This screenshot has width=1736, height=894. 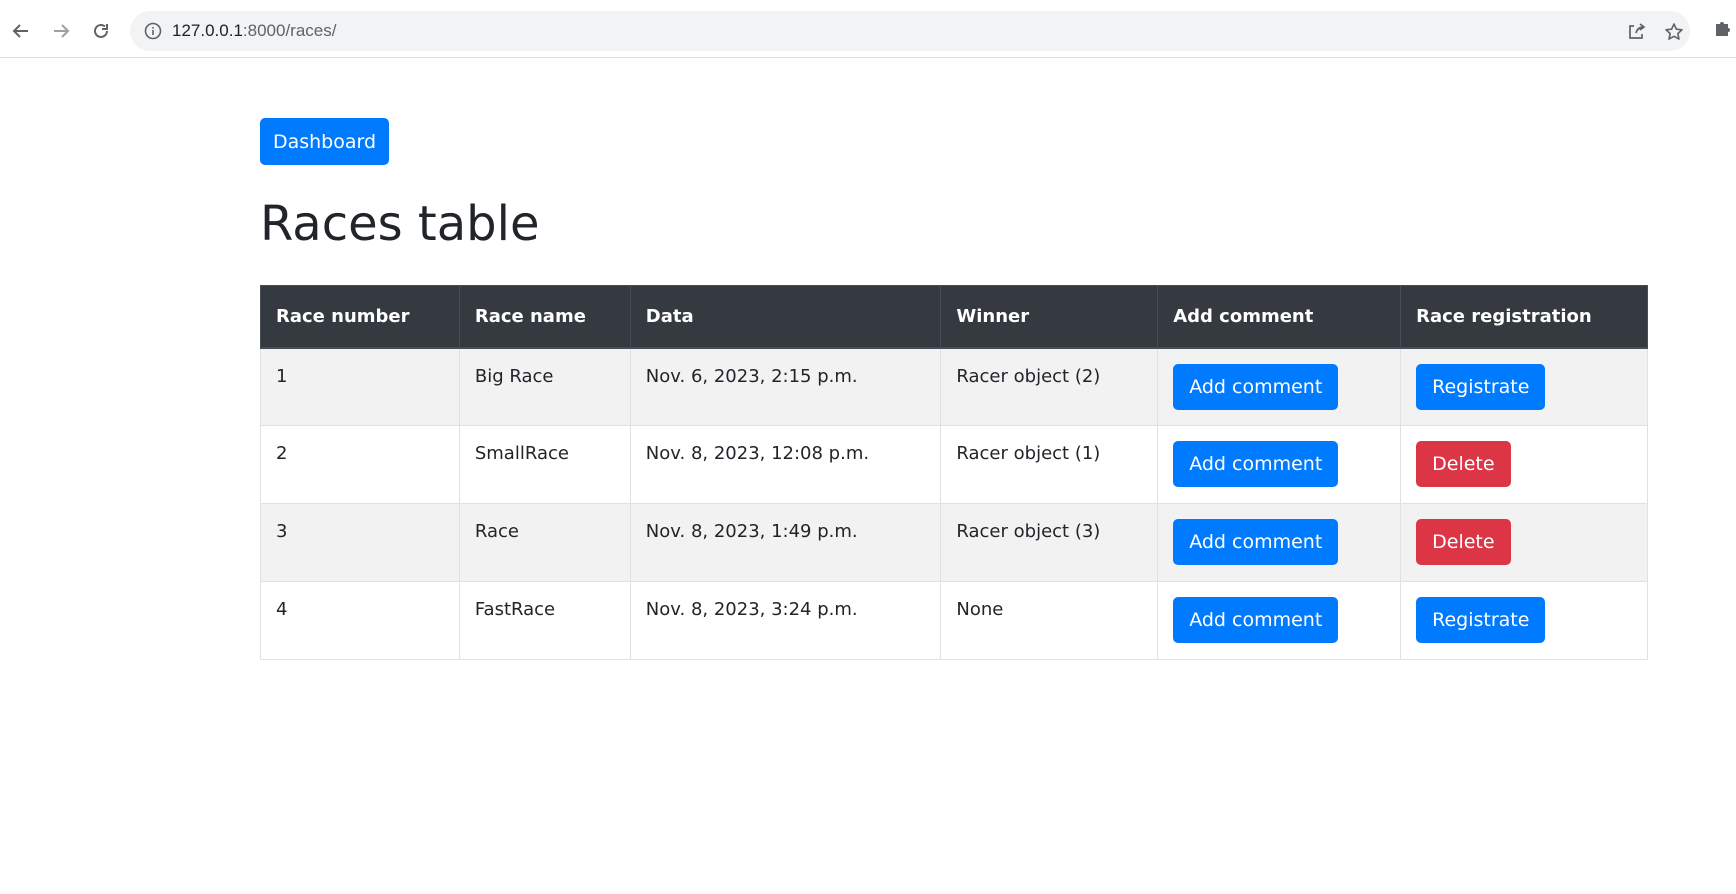 I want to click on share-button, so click(x=1636, y=32).